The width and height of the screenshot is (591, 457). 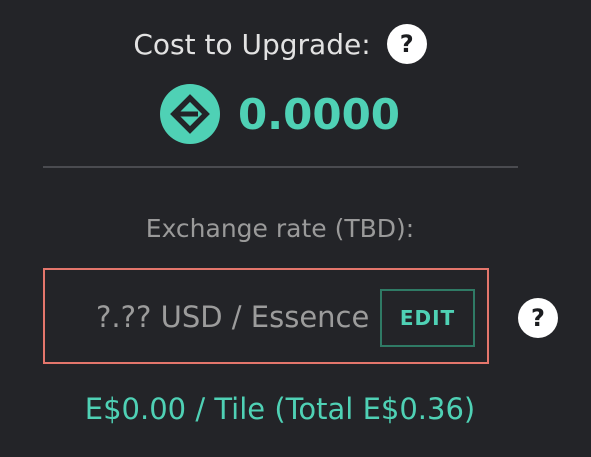 I want to click on cost-header: Cost to Upgrade: ?, so click(x=280, y=44).